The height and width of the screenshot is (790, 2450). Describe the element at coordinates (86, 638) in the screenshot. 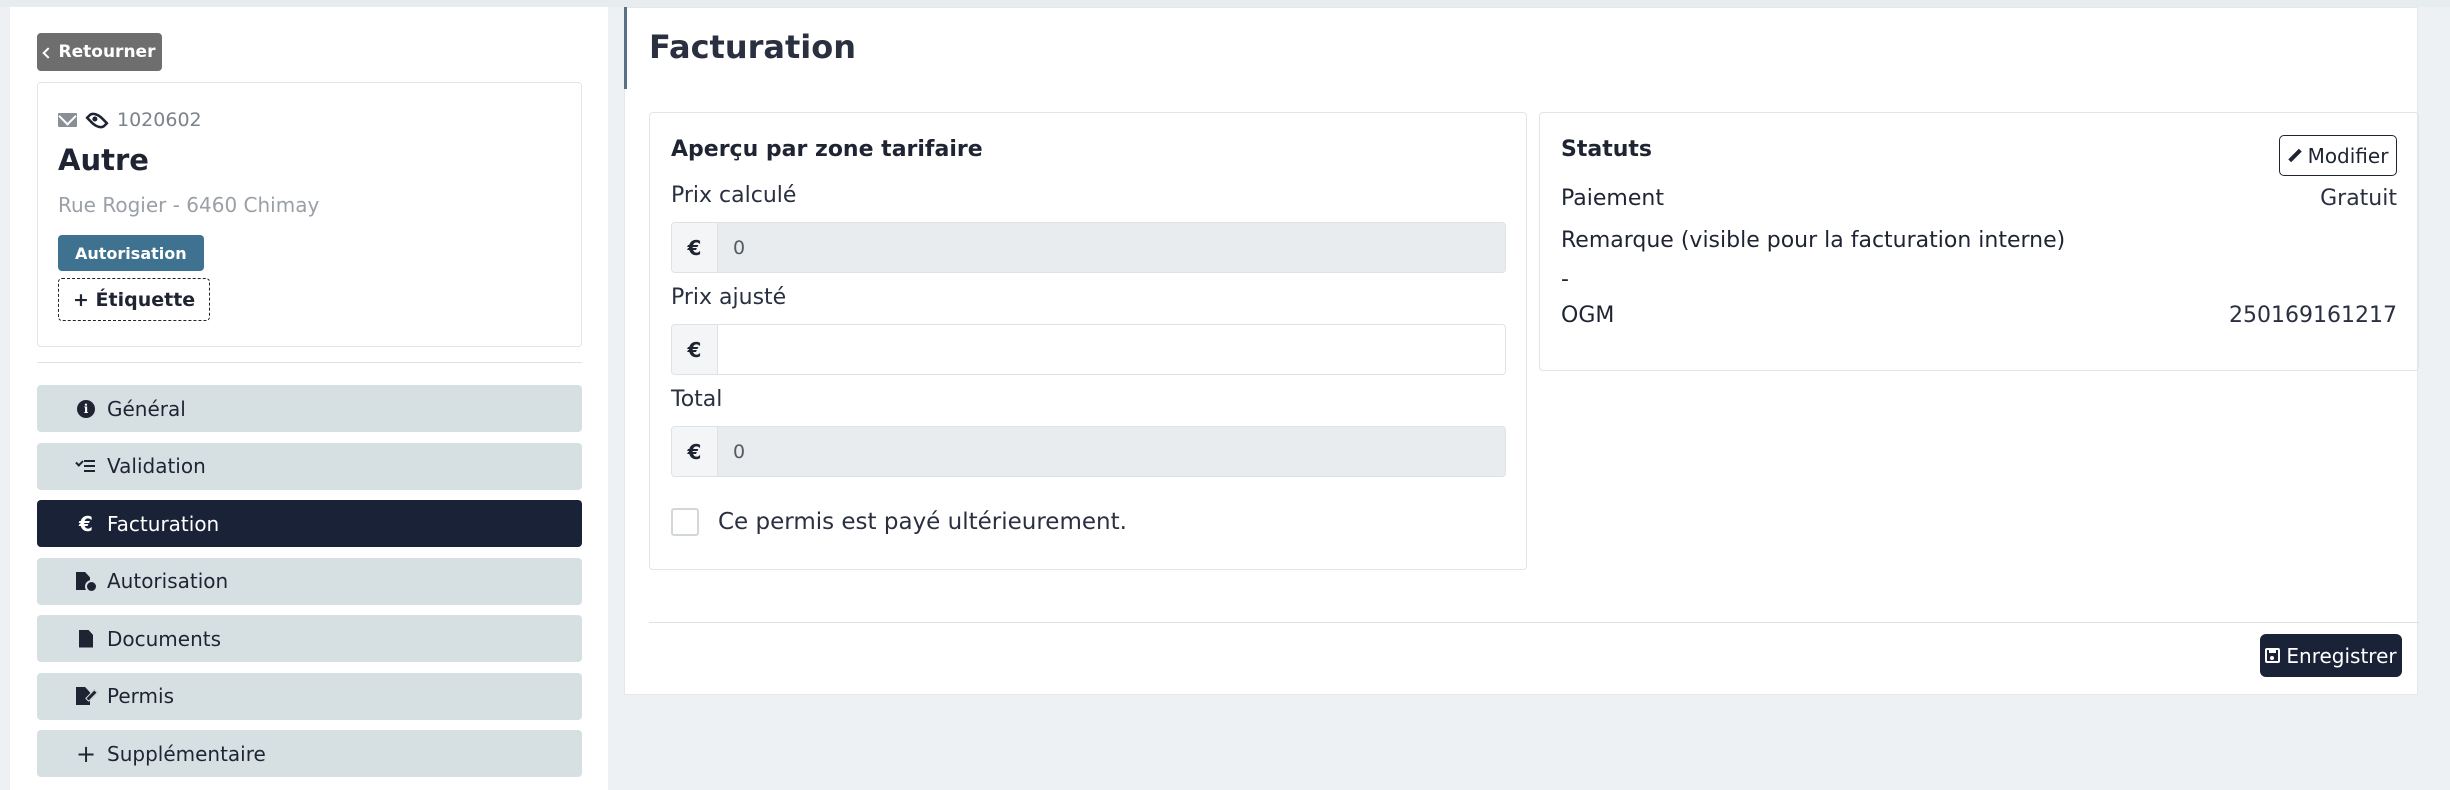

I see `file-icon` at that location.